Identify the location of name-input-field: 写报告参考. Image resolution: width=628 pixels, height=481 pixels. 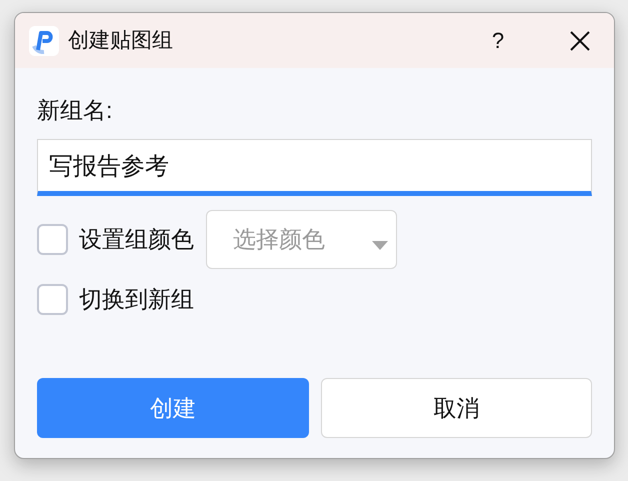
(314, 167).